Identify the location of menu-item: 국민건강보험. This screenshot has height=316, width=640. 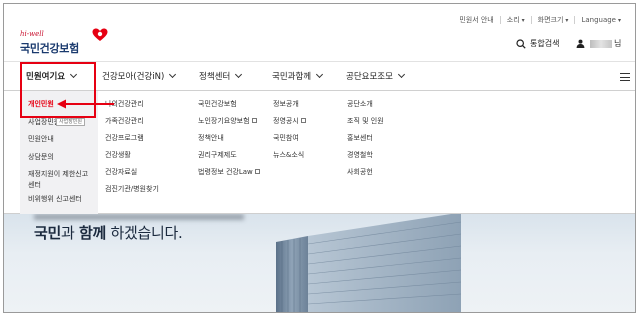
(229, 107).